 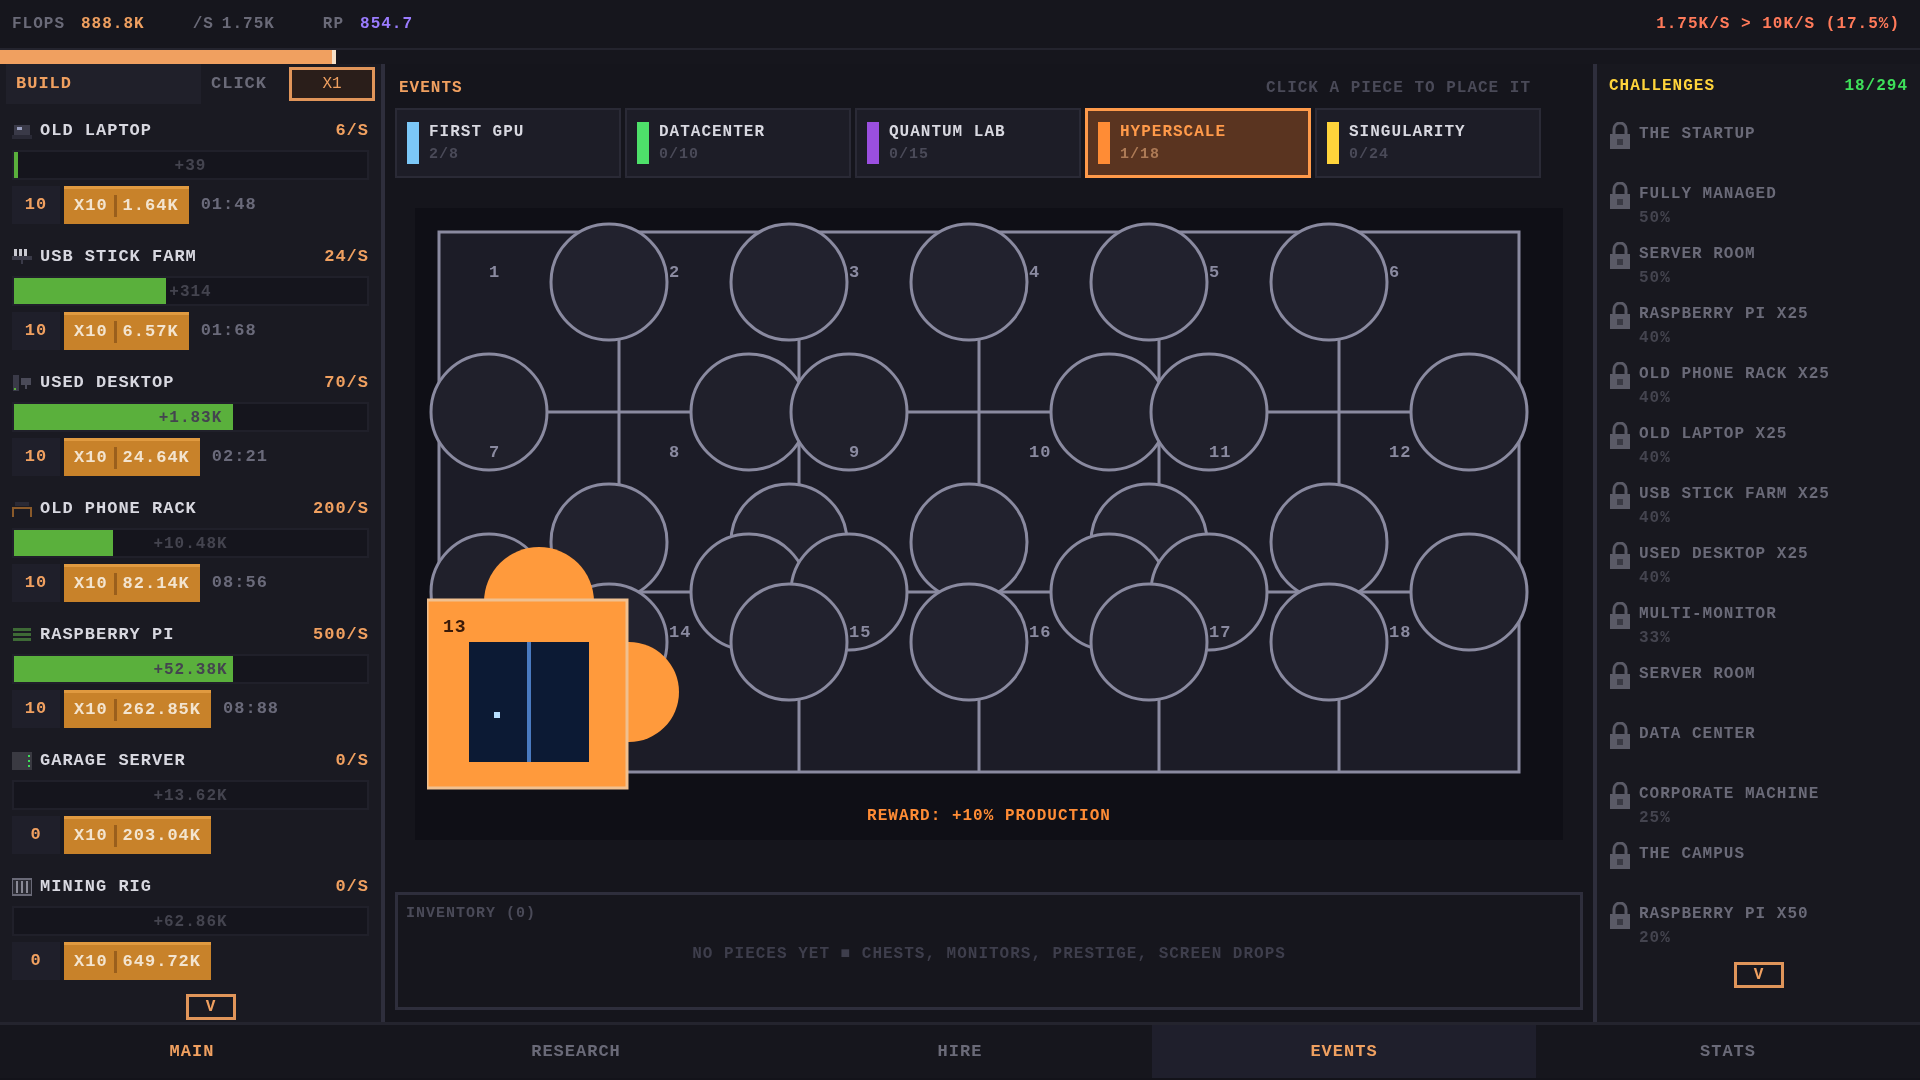 I want to click on slot-number: 8, so click(x=675, y=452).